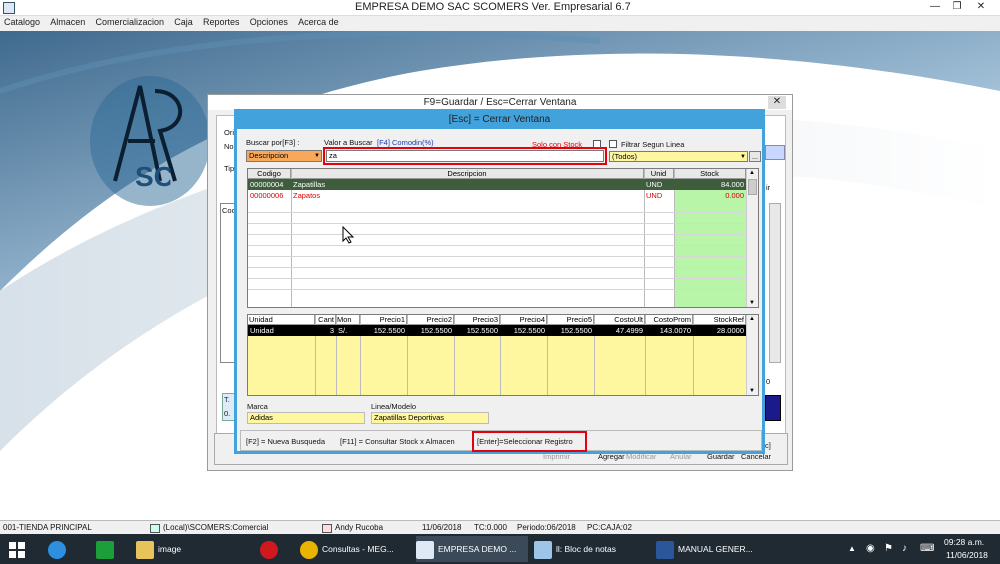 This screenshot has height=564, width=1000. I want to click on outer-label-3: Tip, so click(229, 168).